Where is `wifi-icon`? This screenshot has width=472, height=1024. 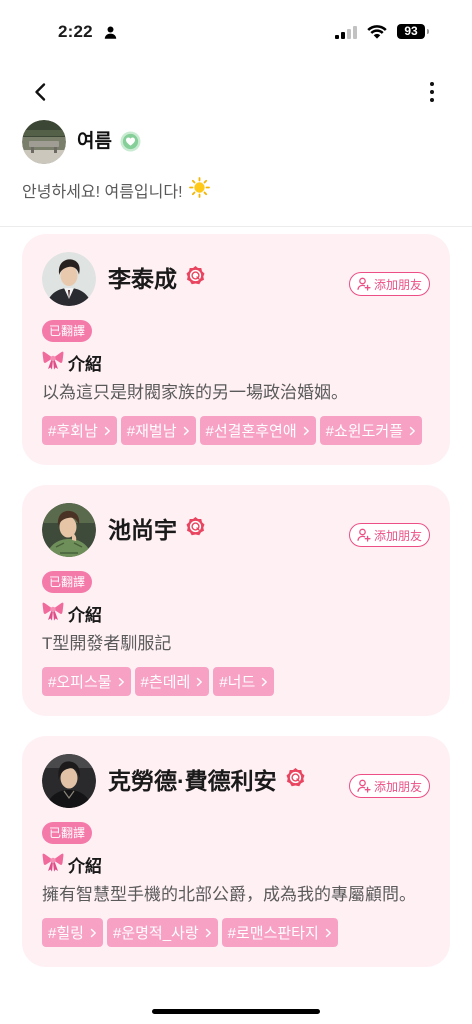
wifi-icon is located at coordinates (377, 32).